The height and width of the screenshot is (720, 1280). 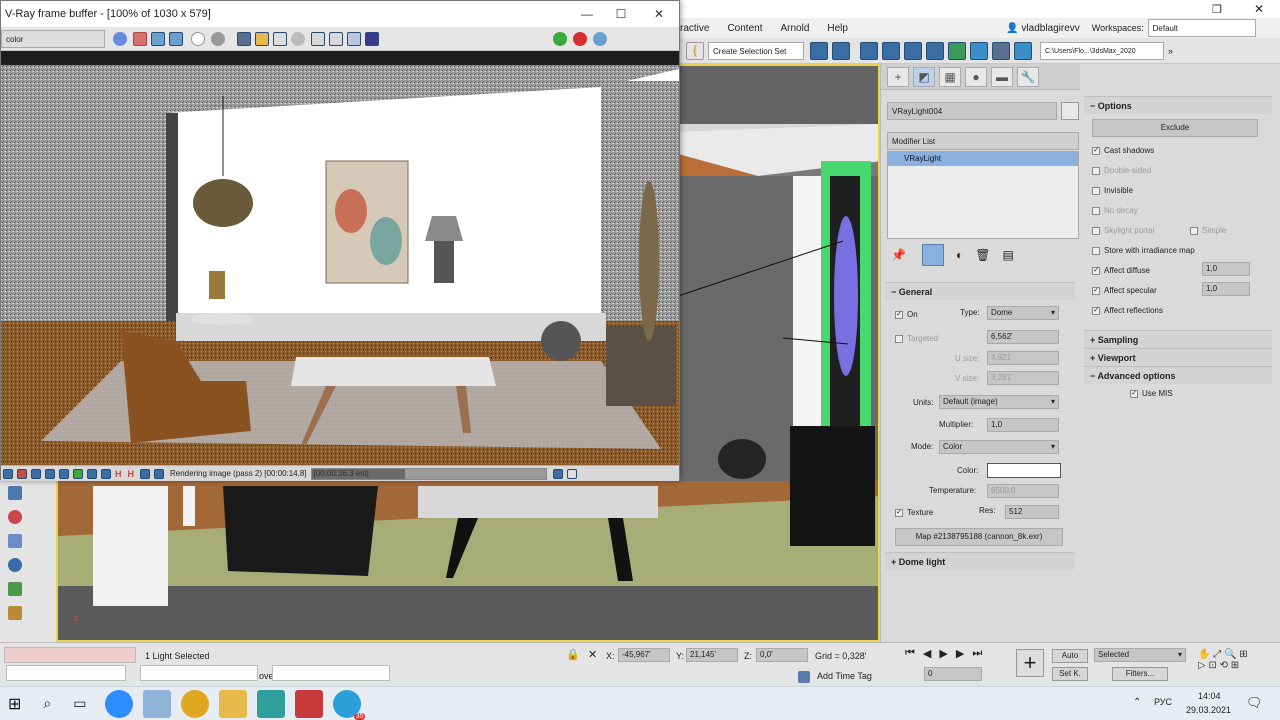 What do you see at coordinates (560, 38) in the screenshot?
I see `render-icon` at bounding box center [560, 38].